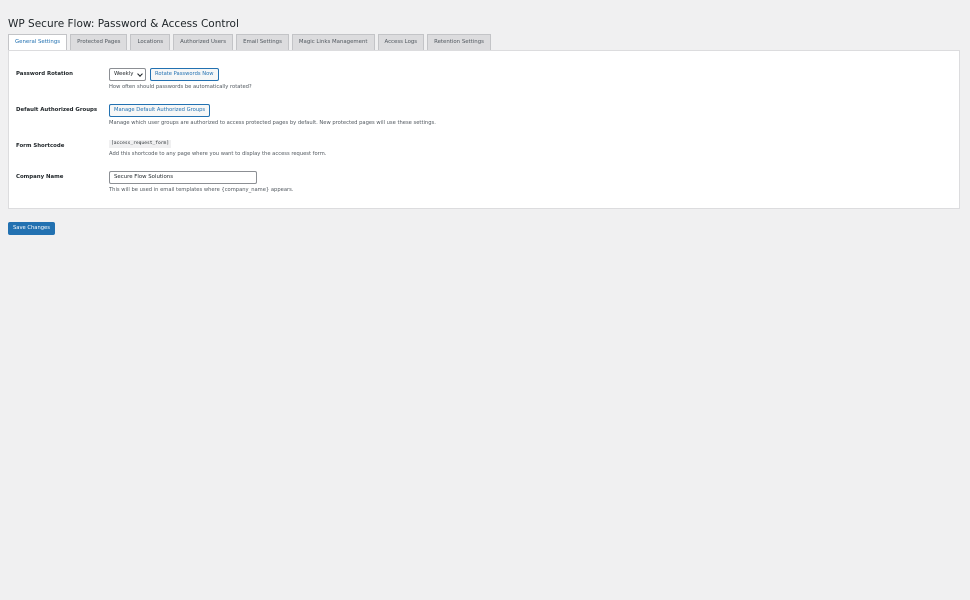 The height and width of the screenshot is (600, 970). I want to click on tab-locations: Locations, so click(150, 42).